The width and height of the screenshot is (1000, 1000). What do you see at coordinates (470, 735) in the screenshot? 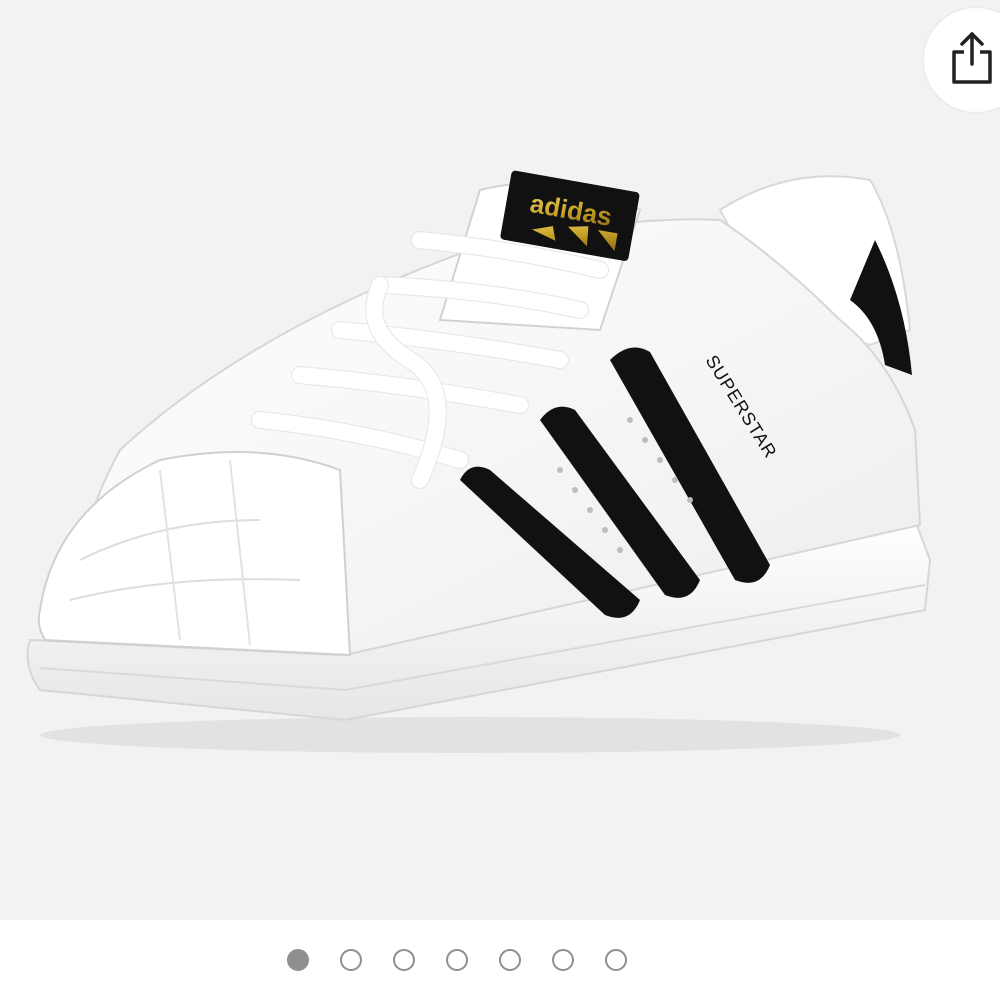
I see `shoe-shadow` at bounding box center [470, 735].